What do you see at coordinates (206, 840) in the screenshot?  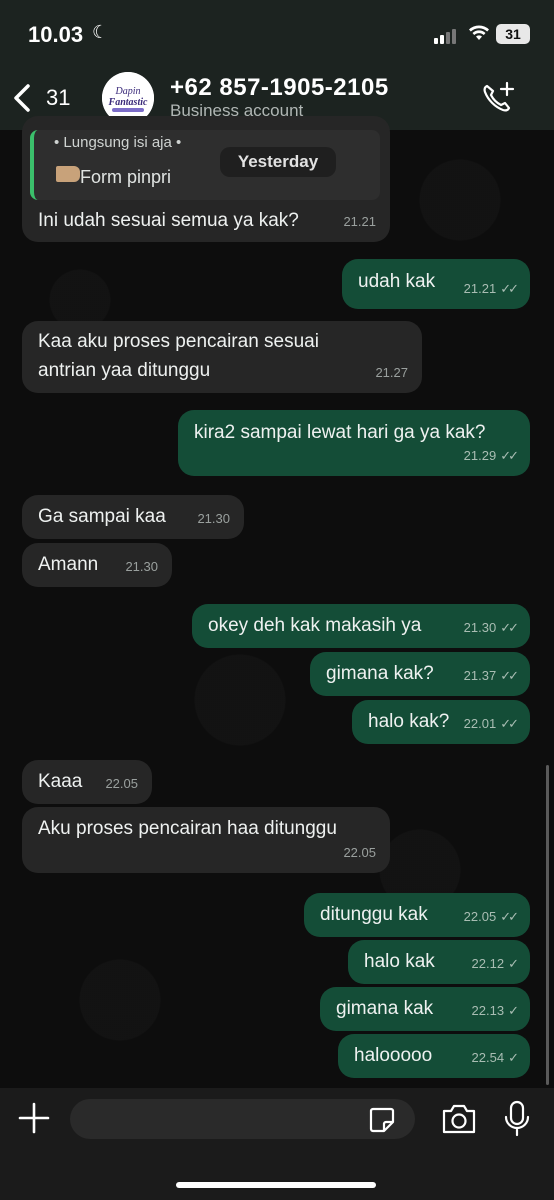 I see `message-incoming: Aku proses pencairan haa ditunggu 22.05` at bounding box center [206, 840].